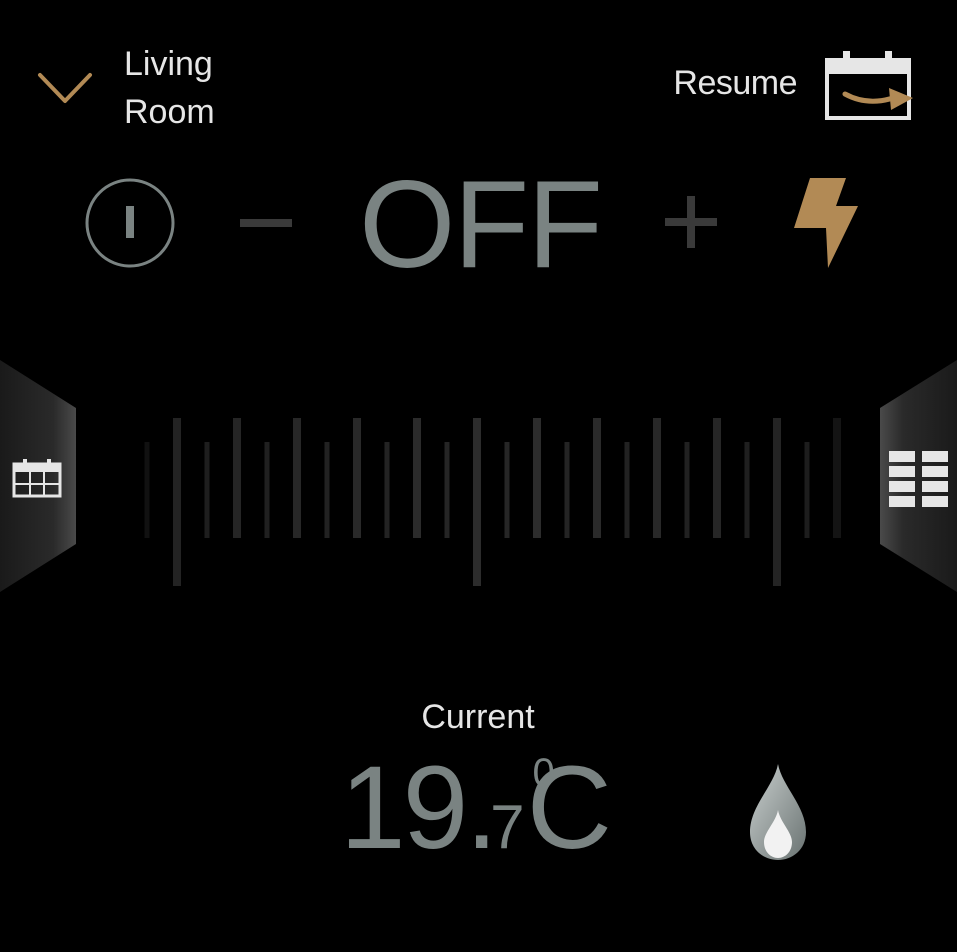 The height and width of the screenshot is (952, 957). What do you see at coordinates (204, 88) in the screenshot?
I see `room-name: Living Room` at bounding box center [204, 88].